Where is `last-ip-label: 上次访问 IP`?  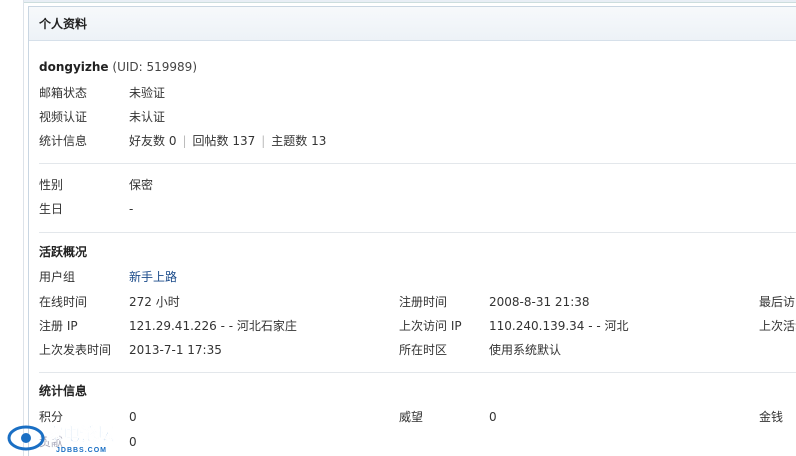 last-ip-label: 上次访问 IP is located at coordinates (430, 326).